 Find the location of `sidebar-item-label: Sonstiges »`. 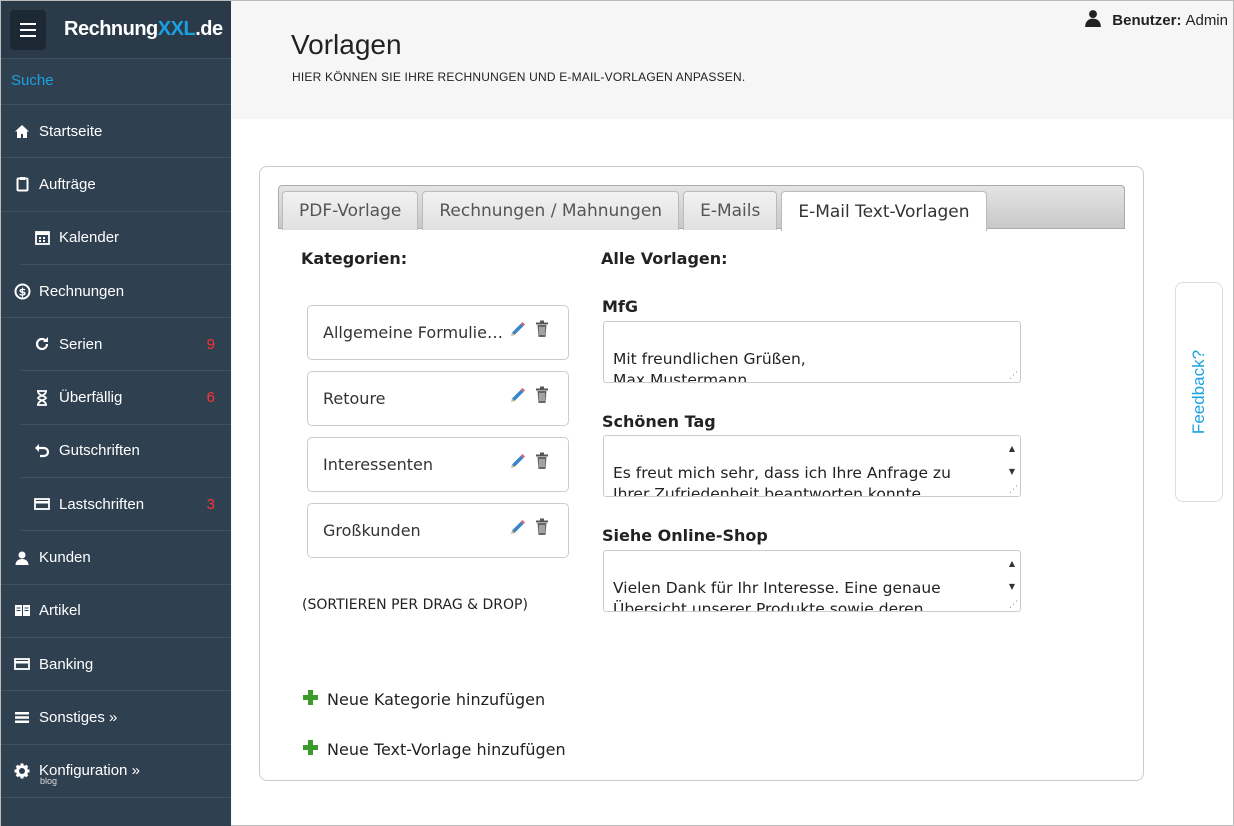

sidebar-item-label: Sonstiges » is located at coordinates (78, 717).